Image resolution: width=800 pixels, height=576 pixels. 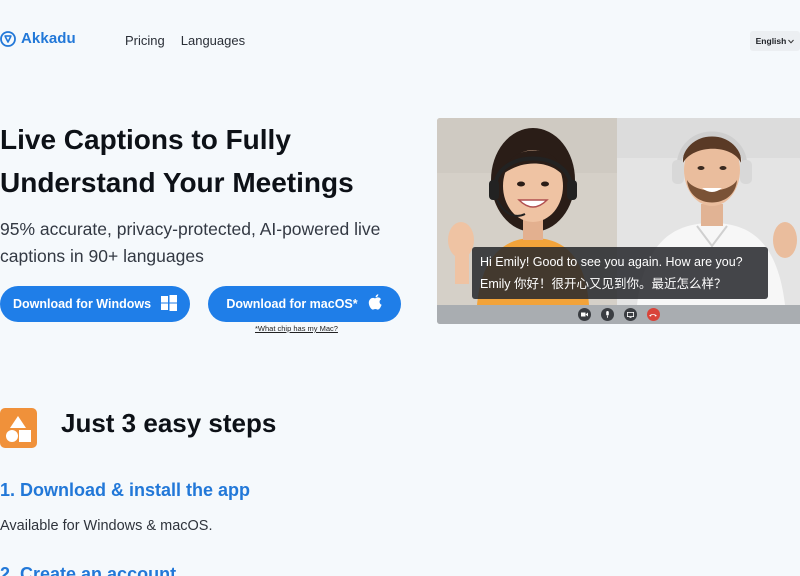 What do you see at coordinates (292, 304) in the screenshot?
I see `download-mac-label: Download for macOS*` at bounding box center [292, 304].